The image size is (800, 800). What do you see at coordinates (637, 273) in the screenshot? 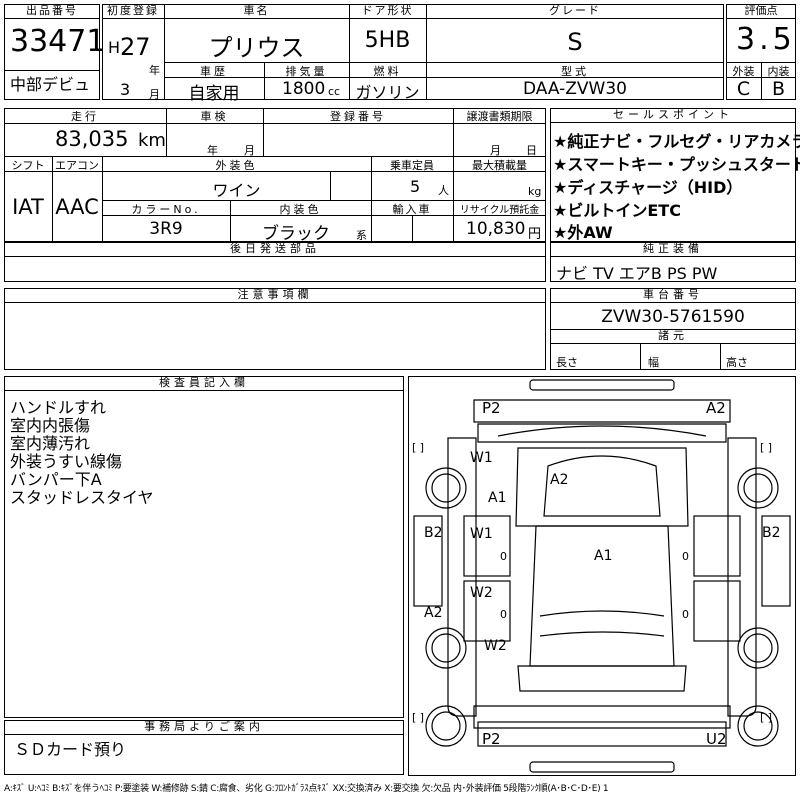
I see `equipment-list: ナビ TV エアB PS PW` at bounding box center [637, 273].